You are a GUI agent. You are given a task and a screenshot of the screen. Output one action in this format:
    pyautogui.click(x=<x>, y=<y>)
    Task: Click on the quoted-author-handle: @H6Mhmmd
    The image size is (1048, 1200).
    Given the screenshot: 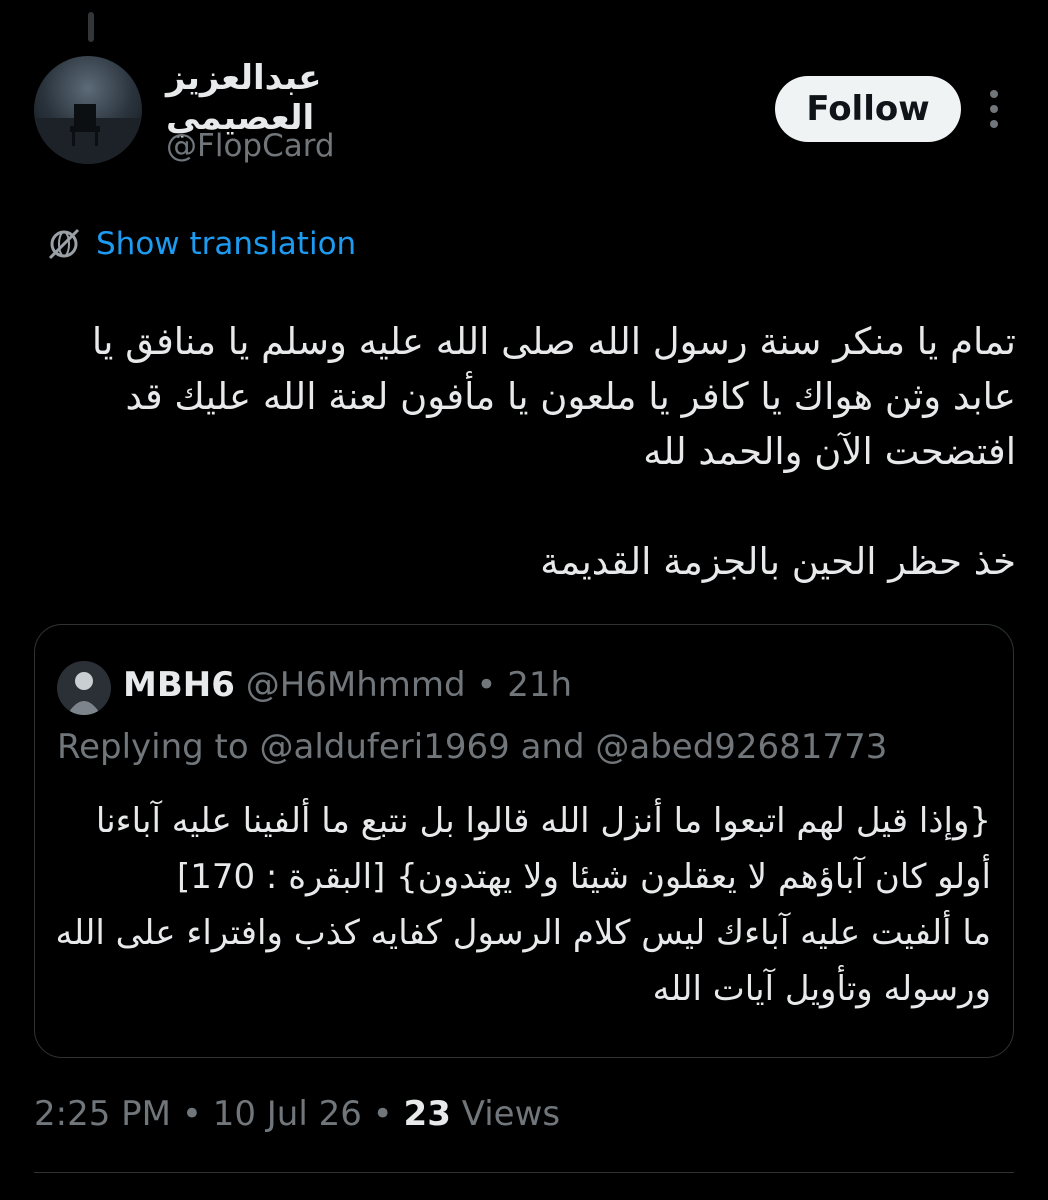 What is the action you would take?
    pyautogui.click(x=356, y=685)
    